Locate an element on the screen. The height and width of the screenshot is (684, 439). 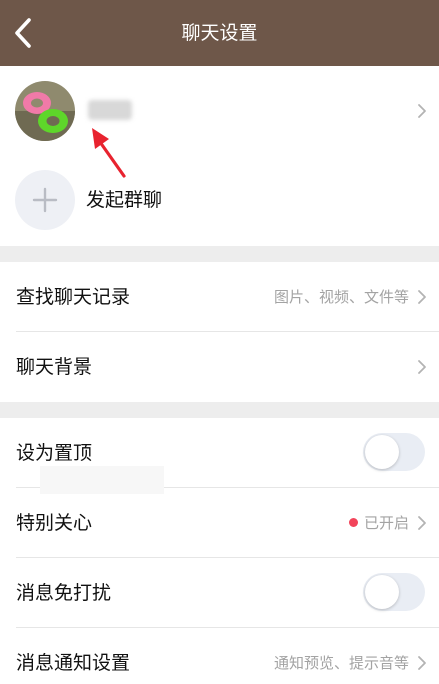
do-not-disturb-toggle is located at coordinates (394, 592).